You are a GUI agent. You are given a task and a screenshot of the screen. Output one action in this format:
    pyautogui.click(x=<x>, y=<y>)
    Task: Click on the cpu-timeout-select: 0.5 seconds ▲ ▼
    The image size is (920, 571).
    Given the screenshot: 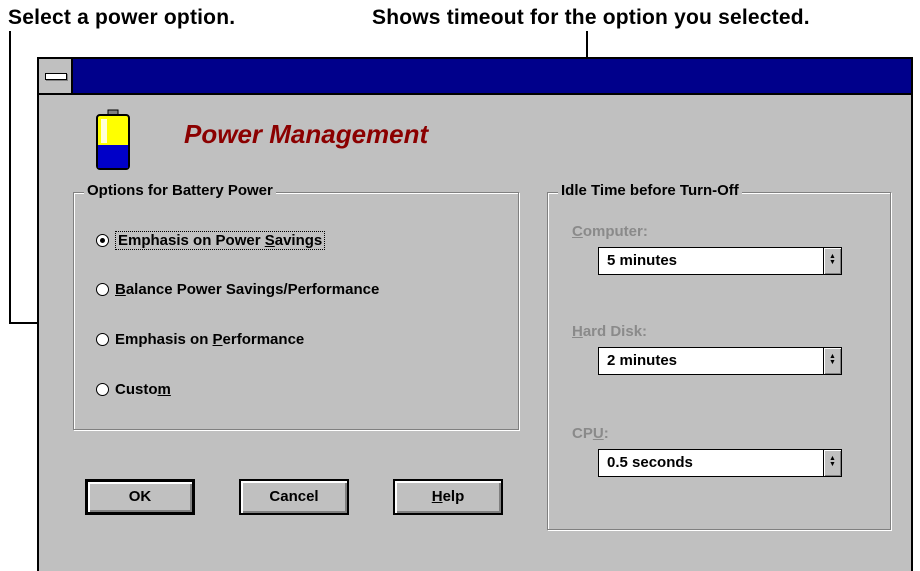 What is the action you would take?
    pyautogui.click(x=720, y=463)
    